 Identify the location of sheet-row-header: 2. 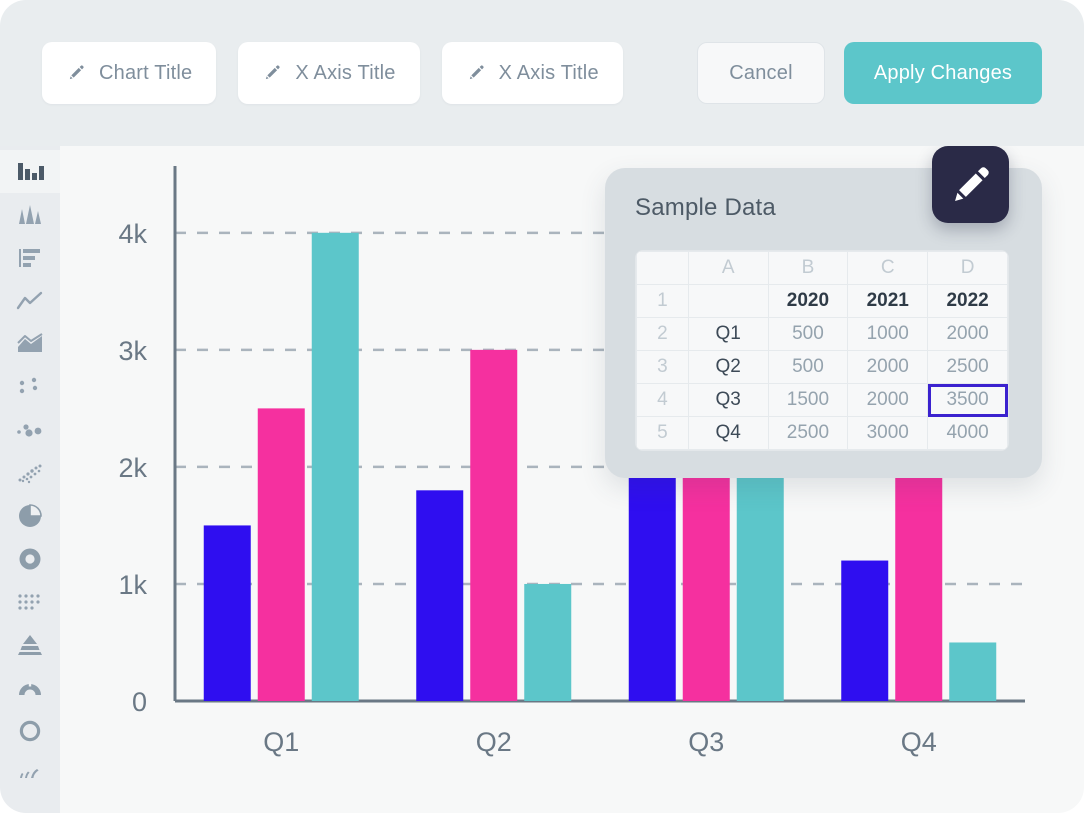
(662, 334).